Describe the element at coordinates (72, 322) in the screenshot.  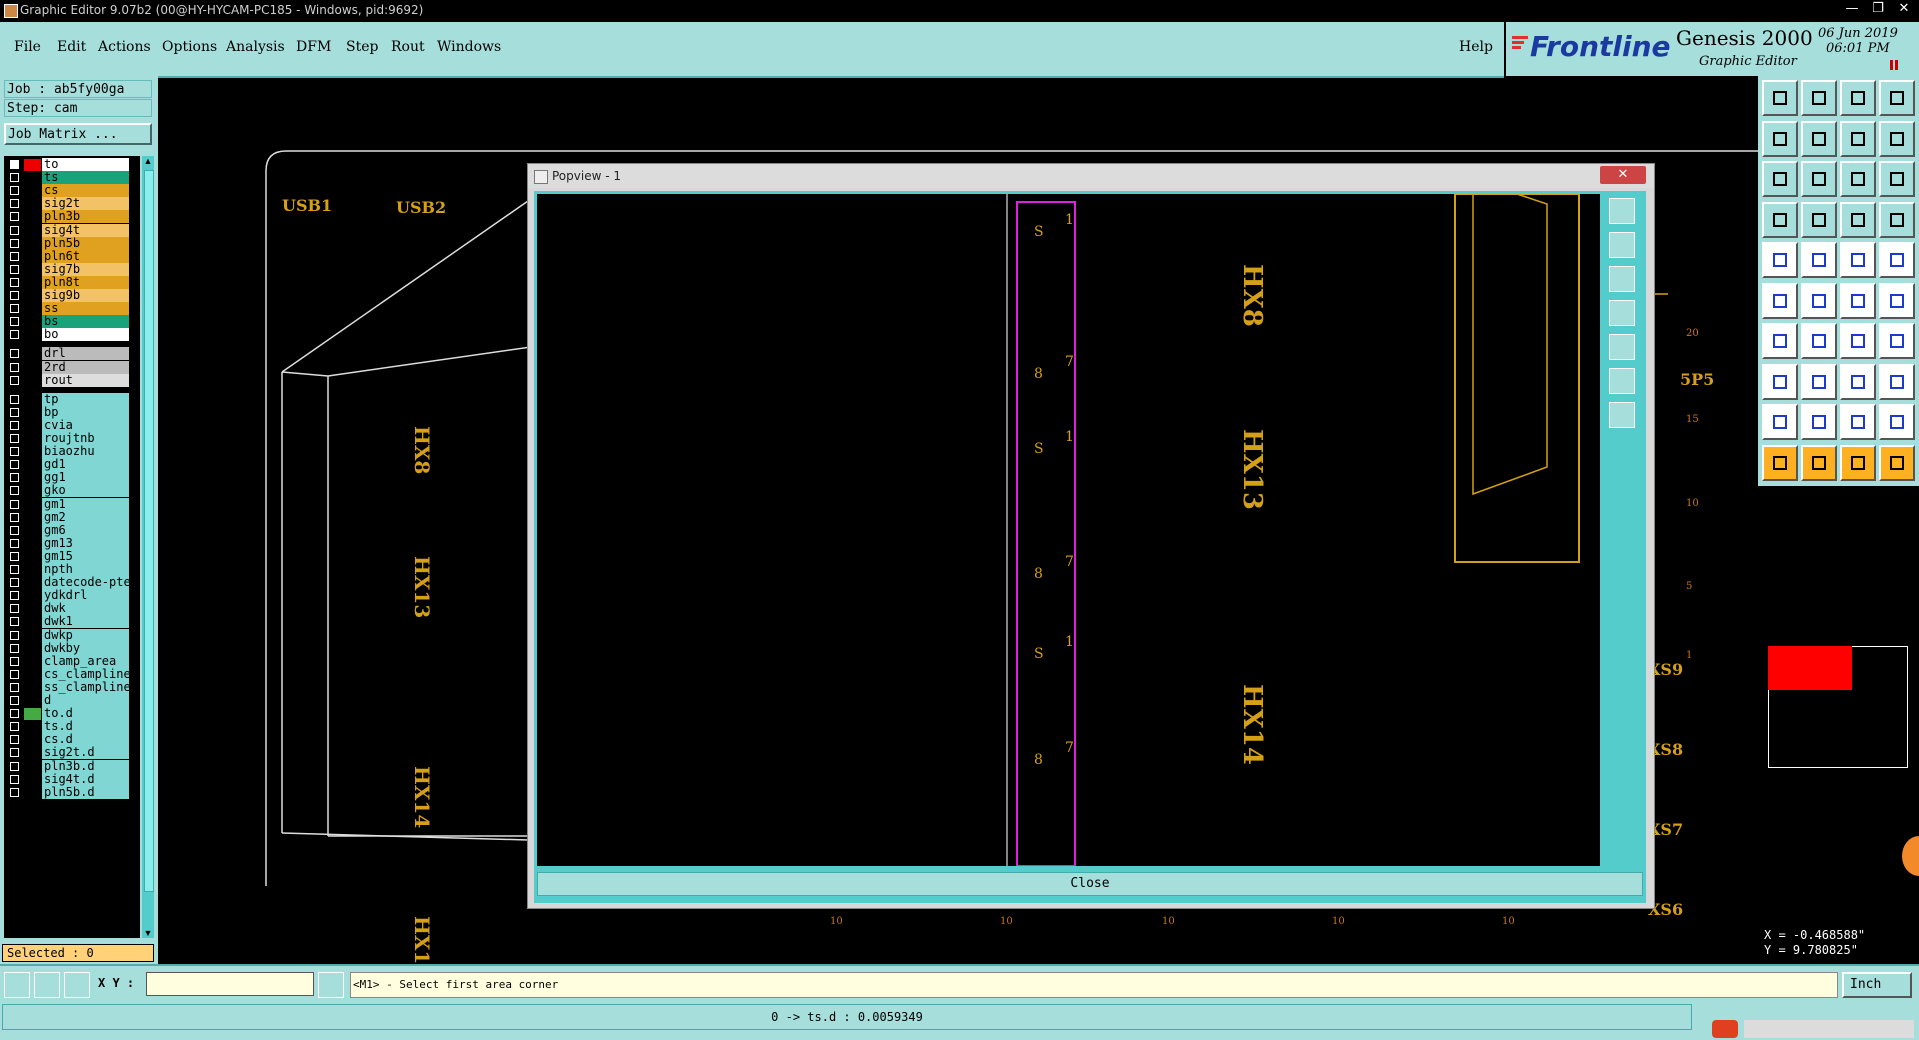
I see `layer-row-bs: bs` at that location.